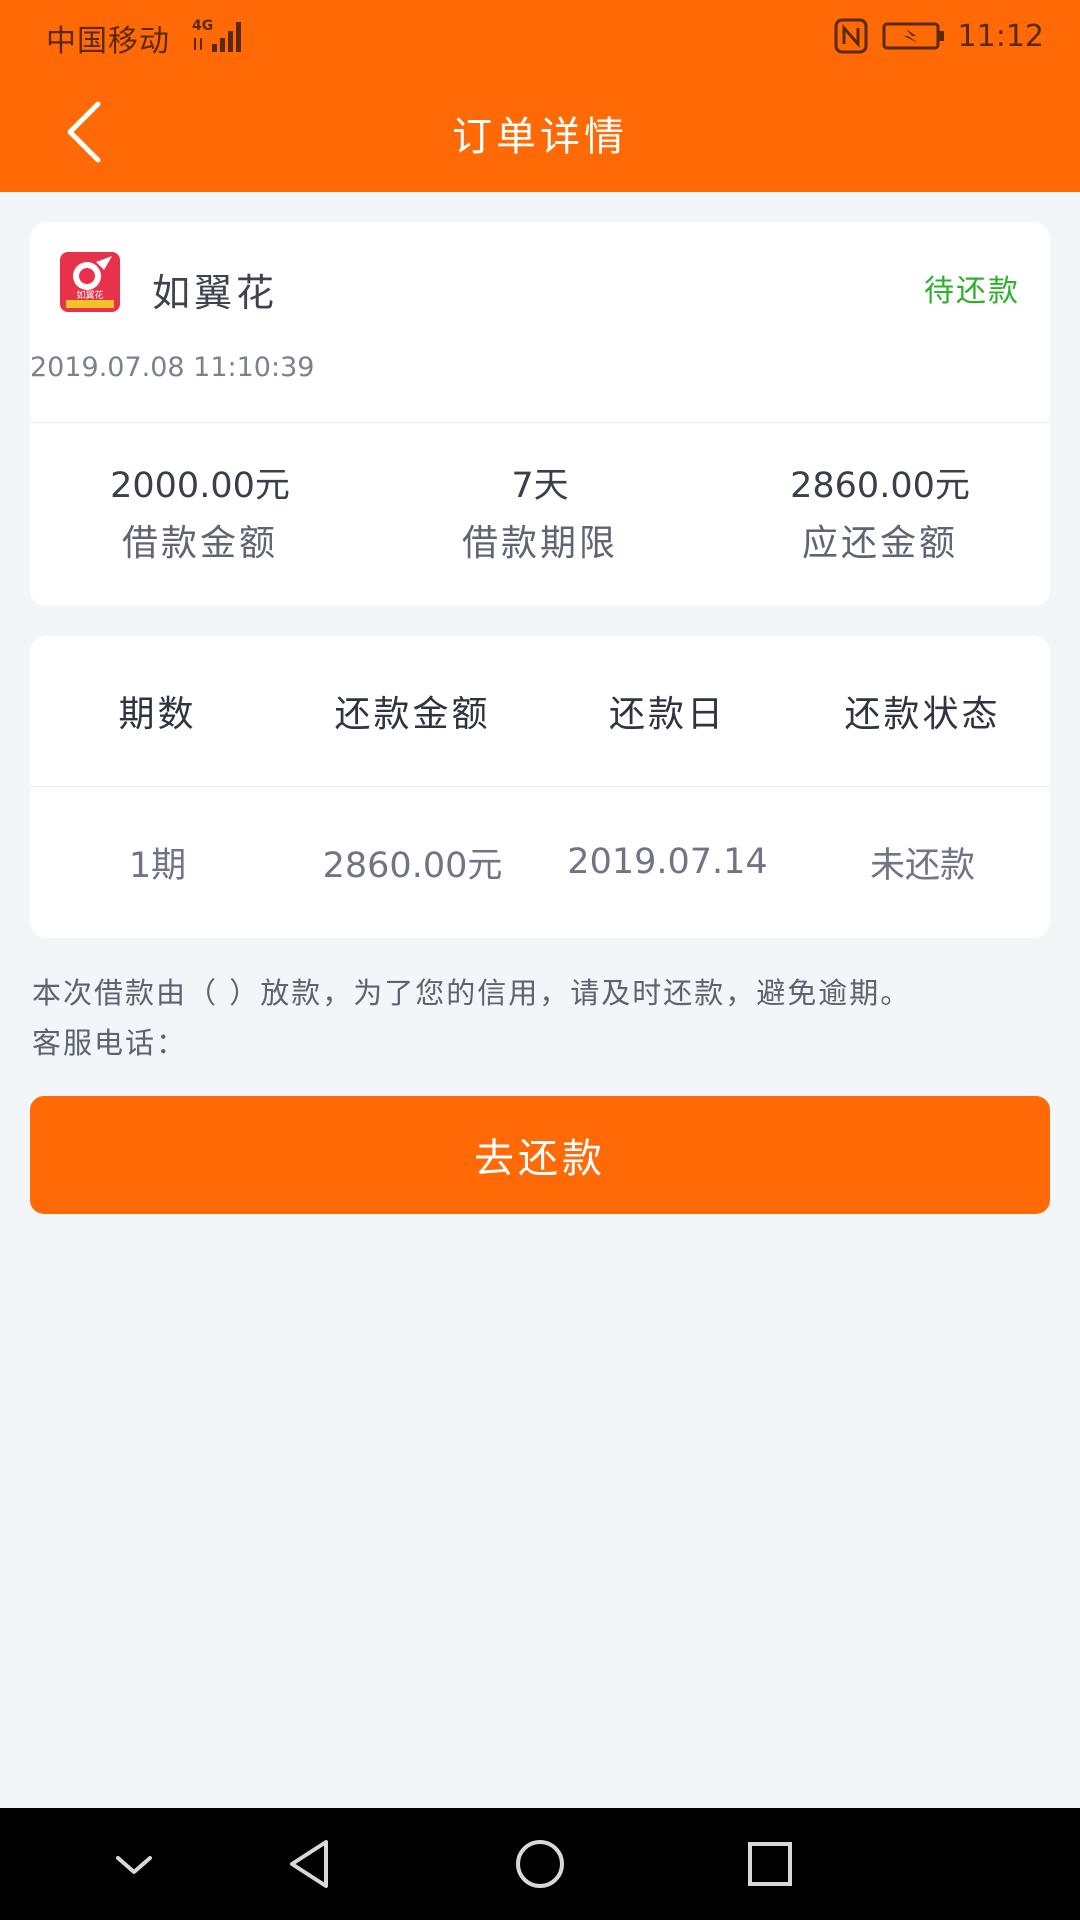  Describe the element at coordinates (972, 291) in the screenshot. I see `order-status-badge: 待还款` at that location.